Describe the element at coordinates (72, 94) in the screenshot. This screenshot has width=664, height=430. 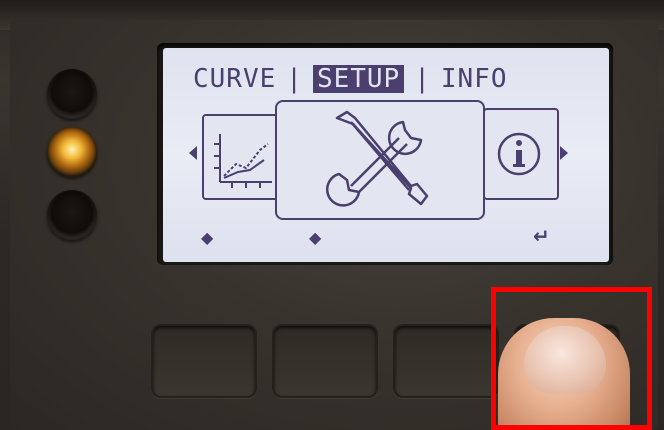
I see `led-indicator-top` at that location.